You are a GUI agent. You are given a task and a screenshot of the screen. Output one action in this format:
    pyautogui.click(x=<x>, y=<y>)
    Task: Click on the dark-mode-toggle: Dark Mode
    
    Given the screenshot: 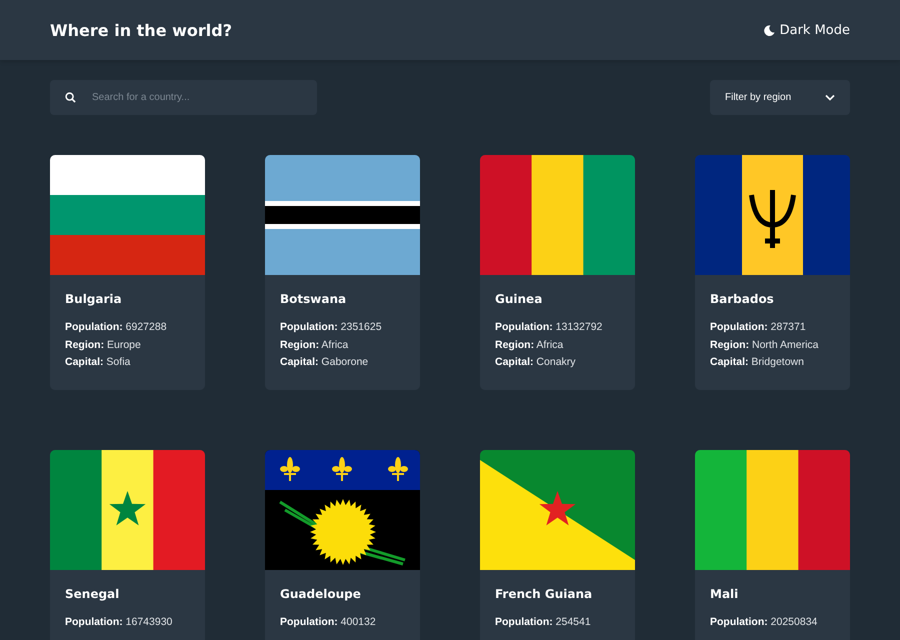 What is the action you would take?
    pyautogui.click(x=807, y=30)
    